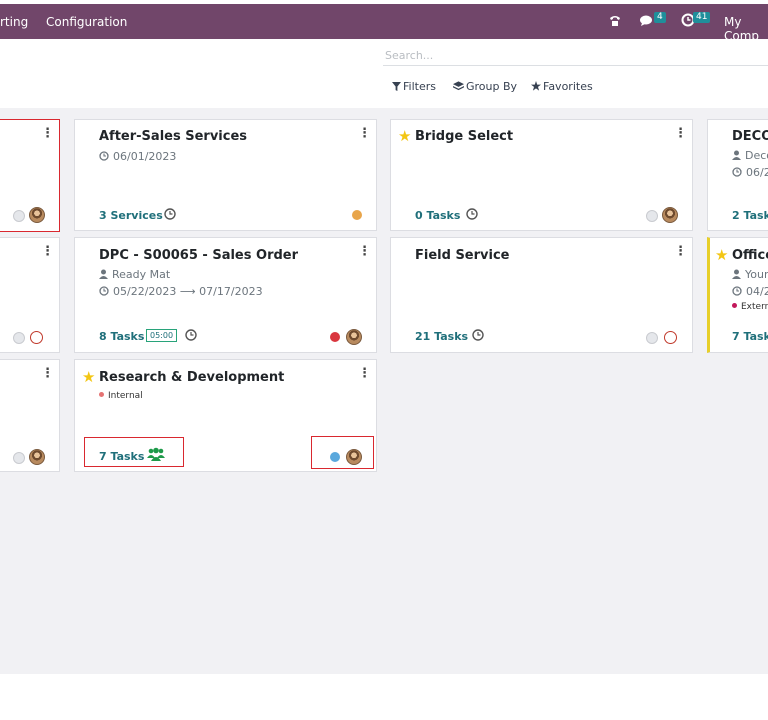 The height and width of the screenshot is (720, 768). Describe the element at coordinates (464, 136) in the screenshot. I see `project-title: Bridge Select` at that location.